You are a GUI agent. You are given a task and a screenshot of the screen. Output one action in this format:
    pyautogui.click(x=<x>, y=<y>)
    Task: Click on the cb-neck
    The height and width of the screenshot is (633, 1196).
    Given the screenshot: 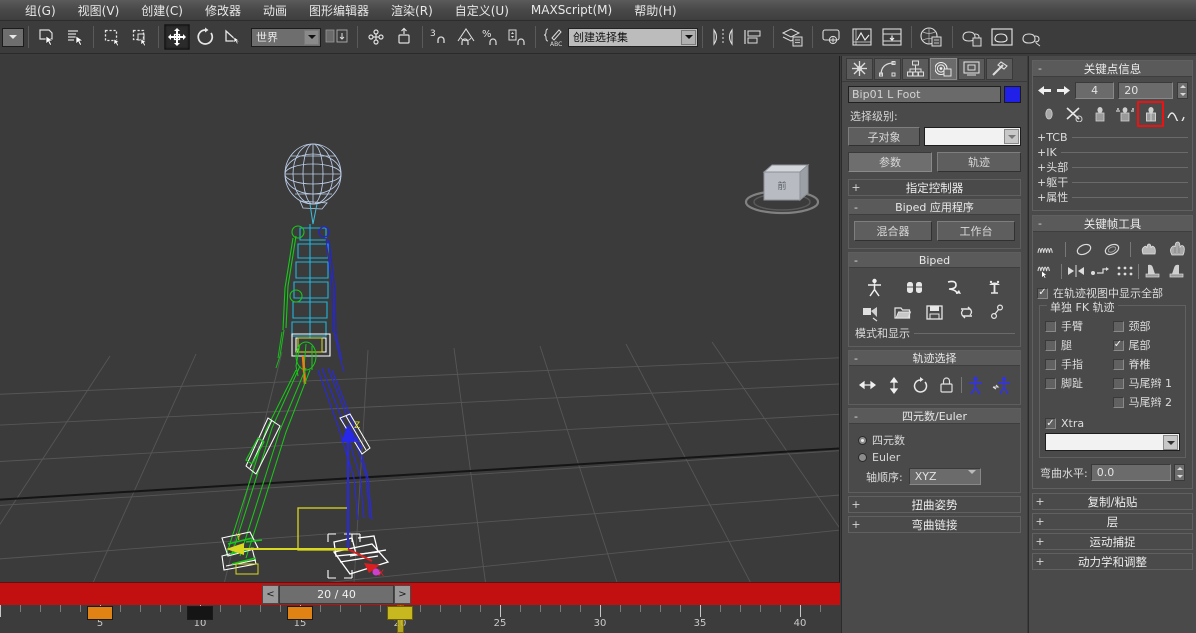 What is the action you would take?
    pyautogui.click(x=1118, y=326)
    